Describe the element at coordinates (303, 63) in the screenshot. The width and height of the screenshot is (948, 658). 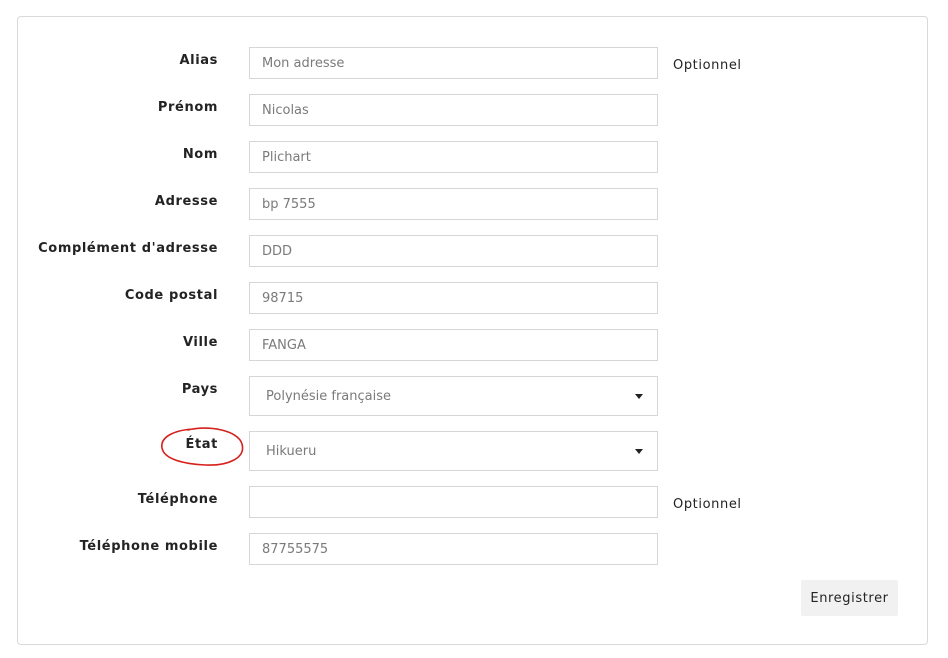
I see `alias-input-value: Mon adresse` at that location.